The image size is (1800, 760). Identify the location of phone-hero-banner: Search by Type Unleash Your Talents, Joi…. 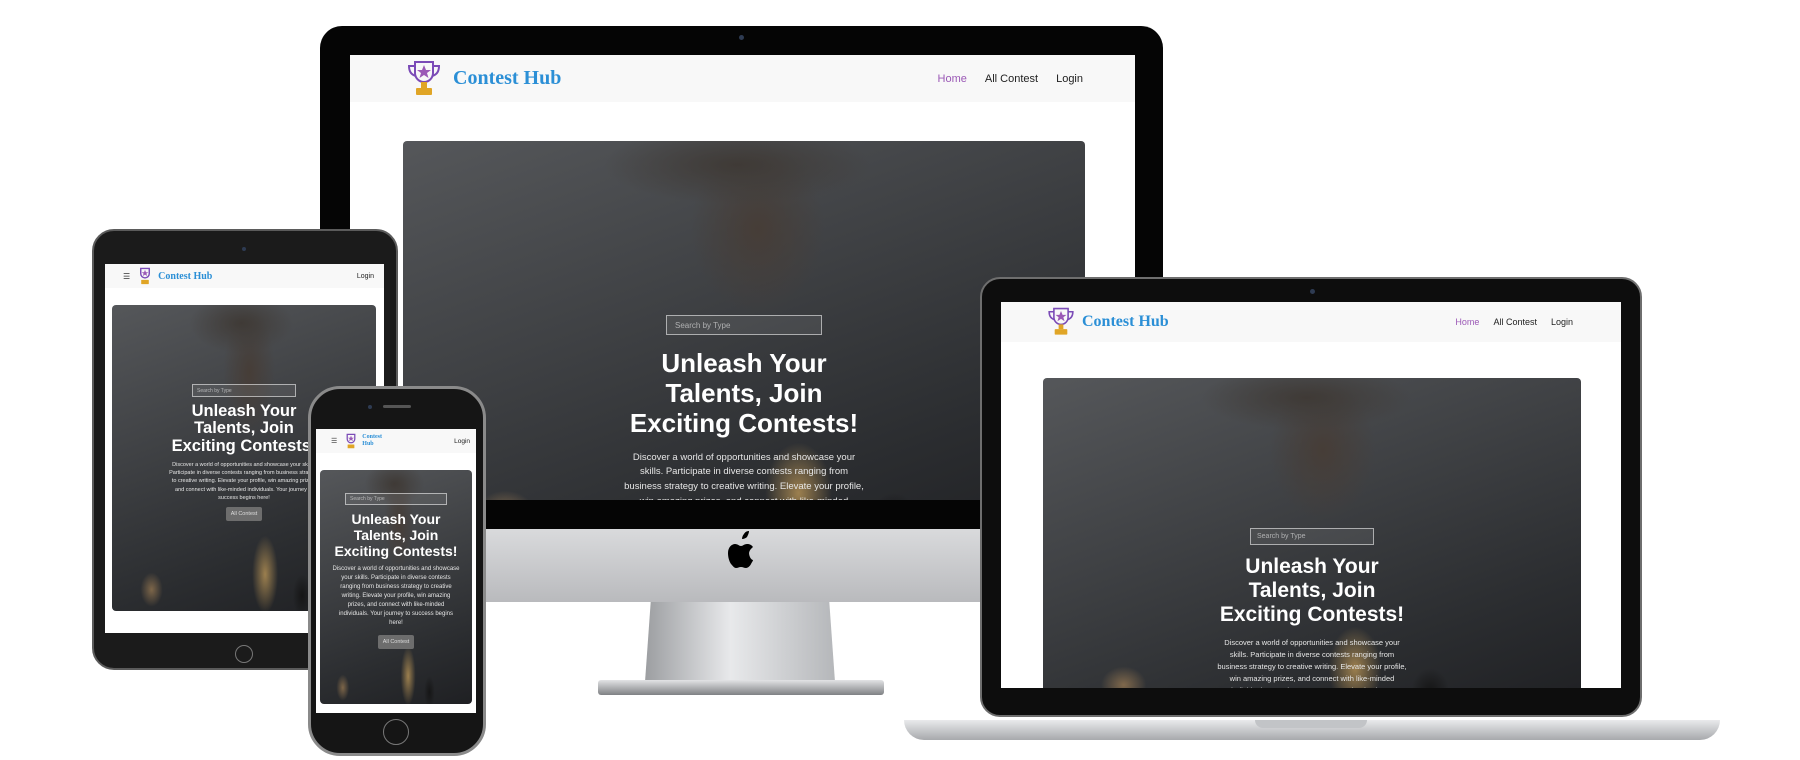
(396, 587).